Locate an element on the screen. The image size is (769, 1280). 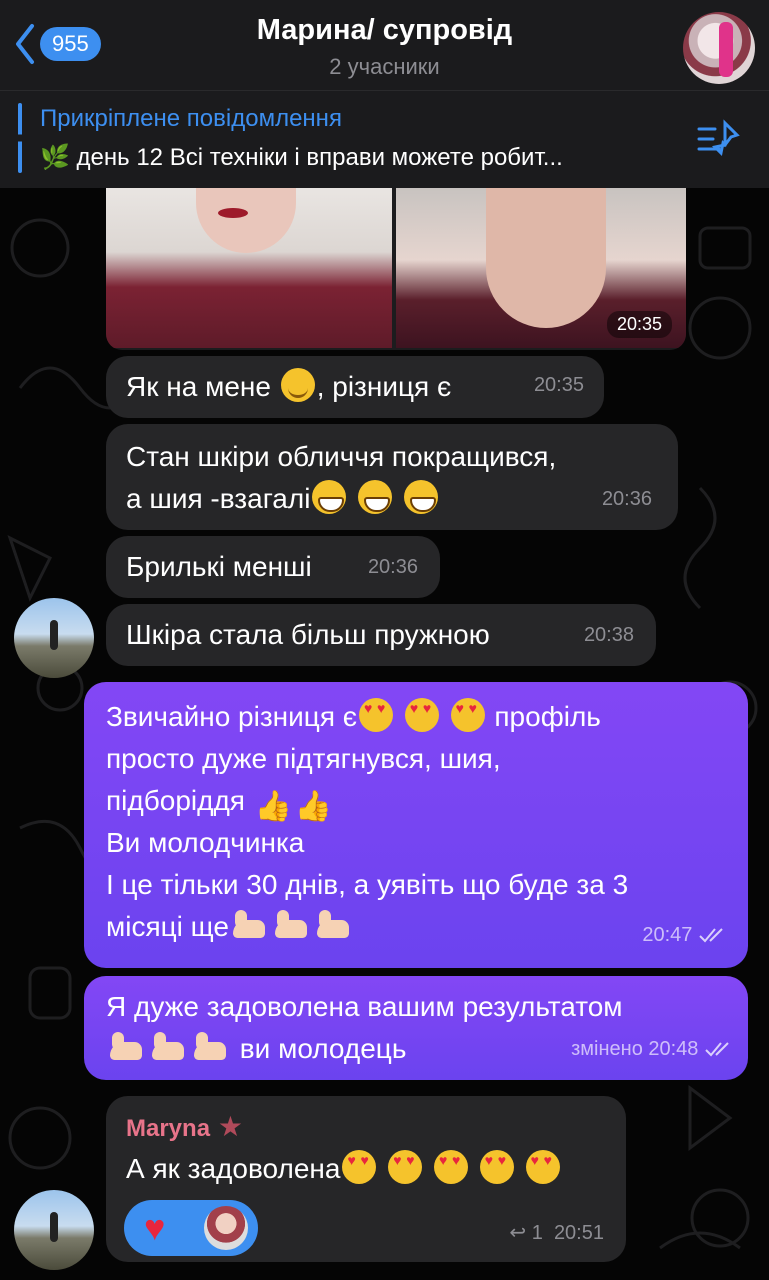
message-time: 20:38 is located at coordinates (608, 635).